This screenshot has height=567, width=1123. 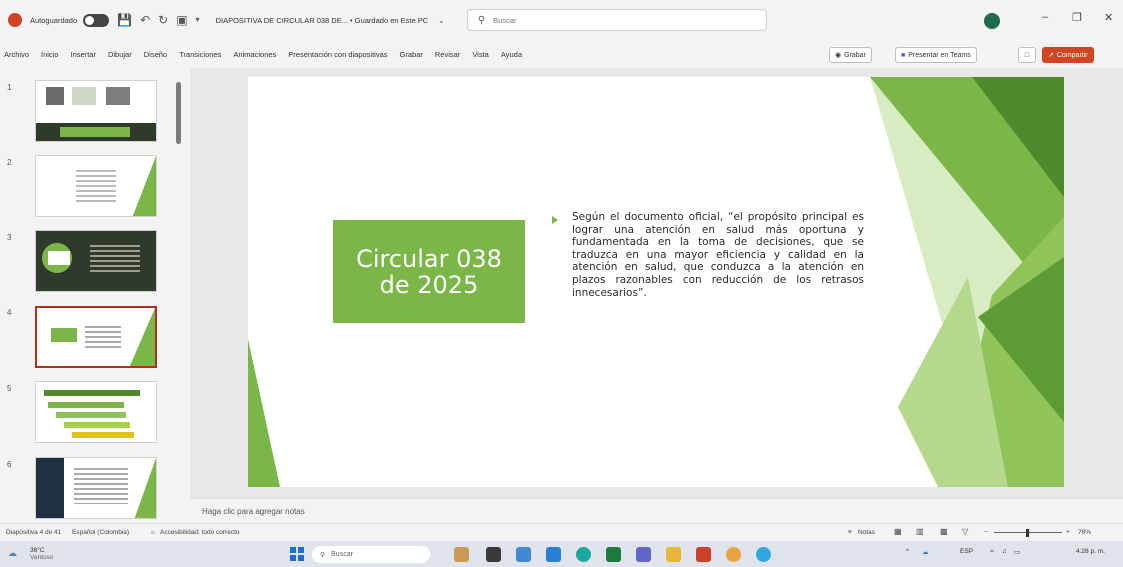 What do you see at coordinates (480, 54) in the screenshot?
I see `tab-vista: Vista` at bounding box center [480, 54].